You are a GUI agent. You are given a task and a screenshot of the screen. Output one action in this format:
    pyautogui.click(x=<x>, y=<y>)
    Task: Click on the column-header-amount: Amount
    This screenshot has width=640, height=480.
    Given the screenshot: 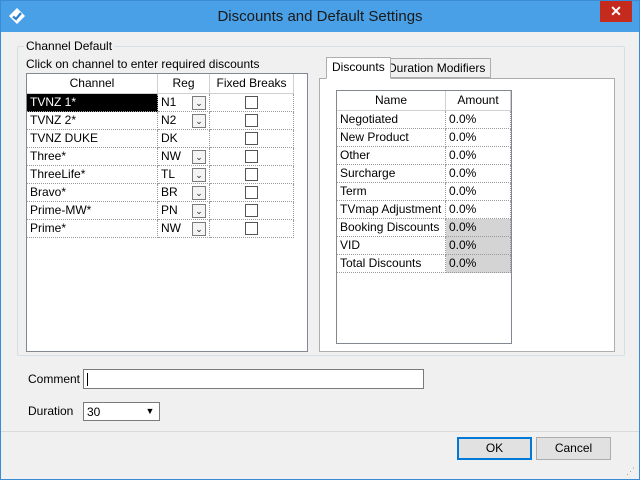 What is the action you would take?
    pyautogui.click(x=478, y=101)
    